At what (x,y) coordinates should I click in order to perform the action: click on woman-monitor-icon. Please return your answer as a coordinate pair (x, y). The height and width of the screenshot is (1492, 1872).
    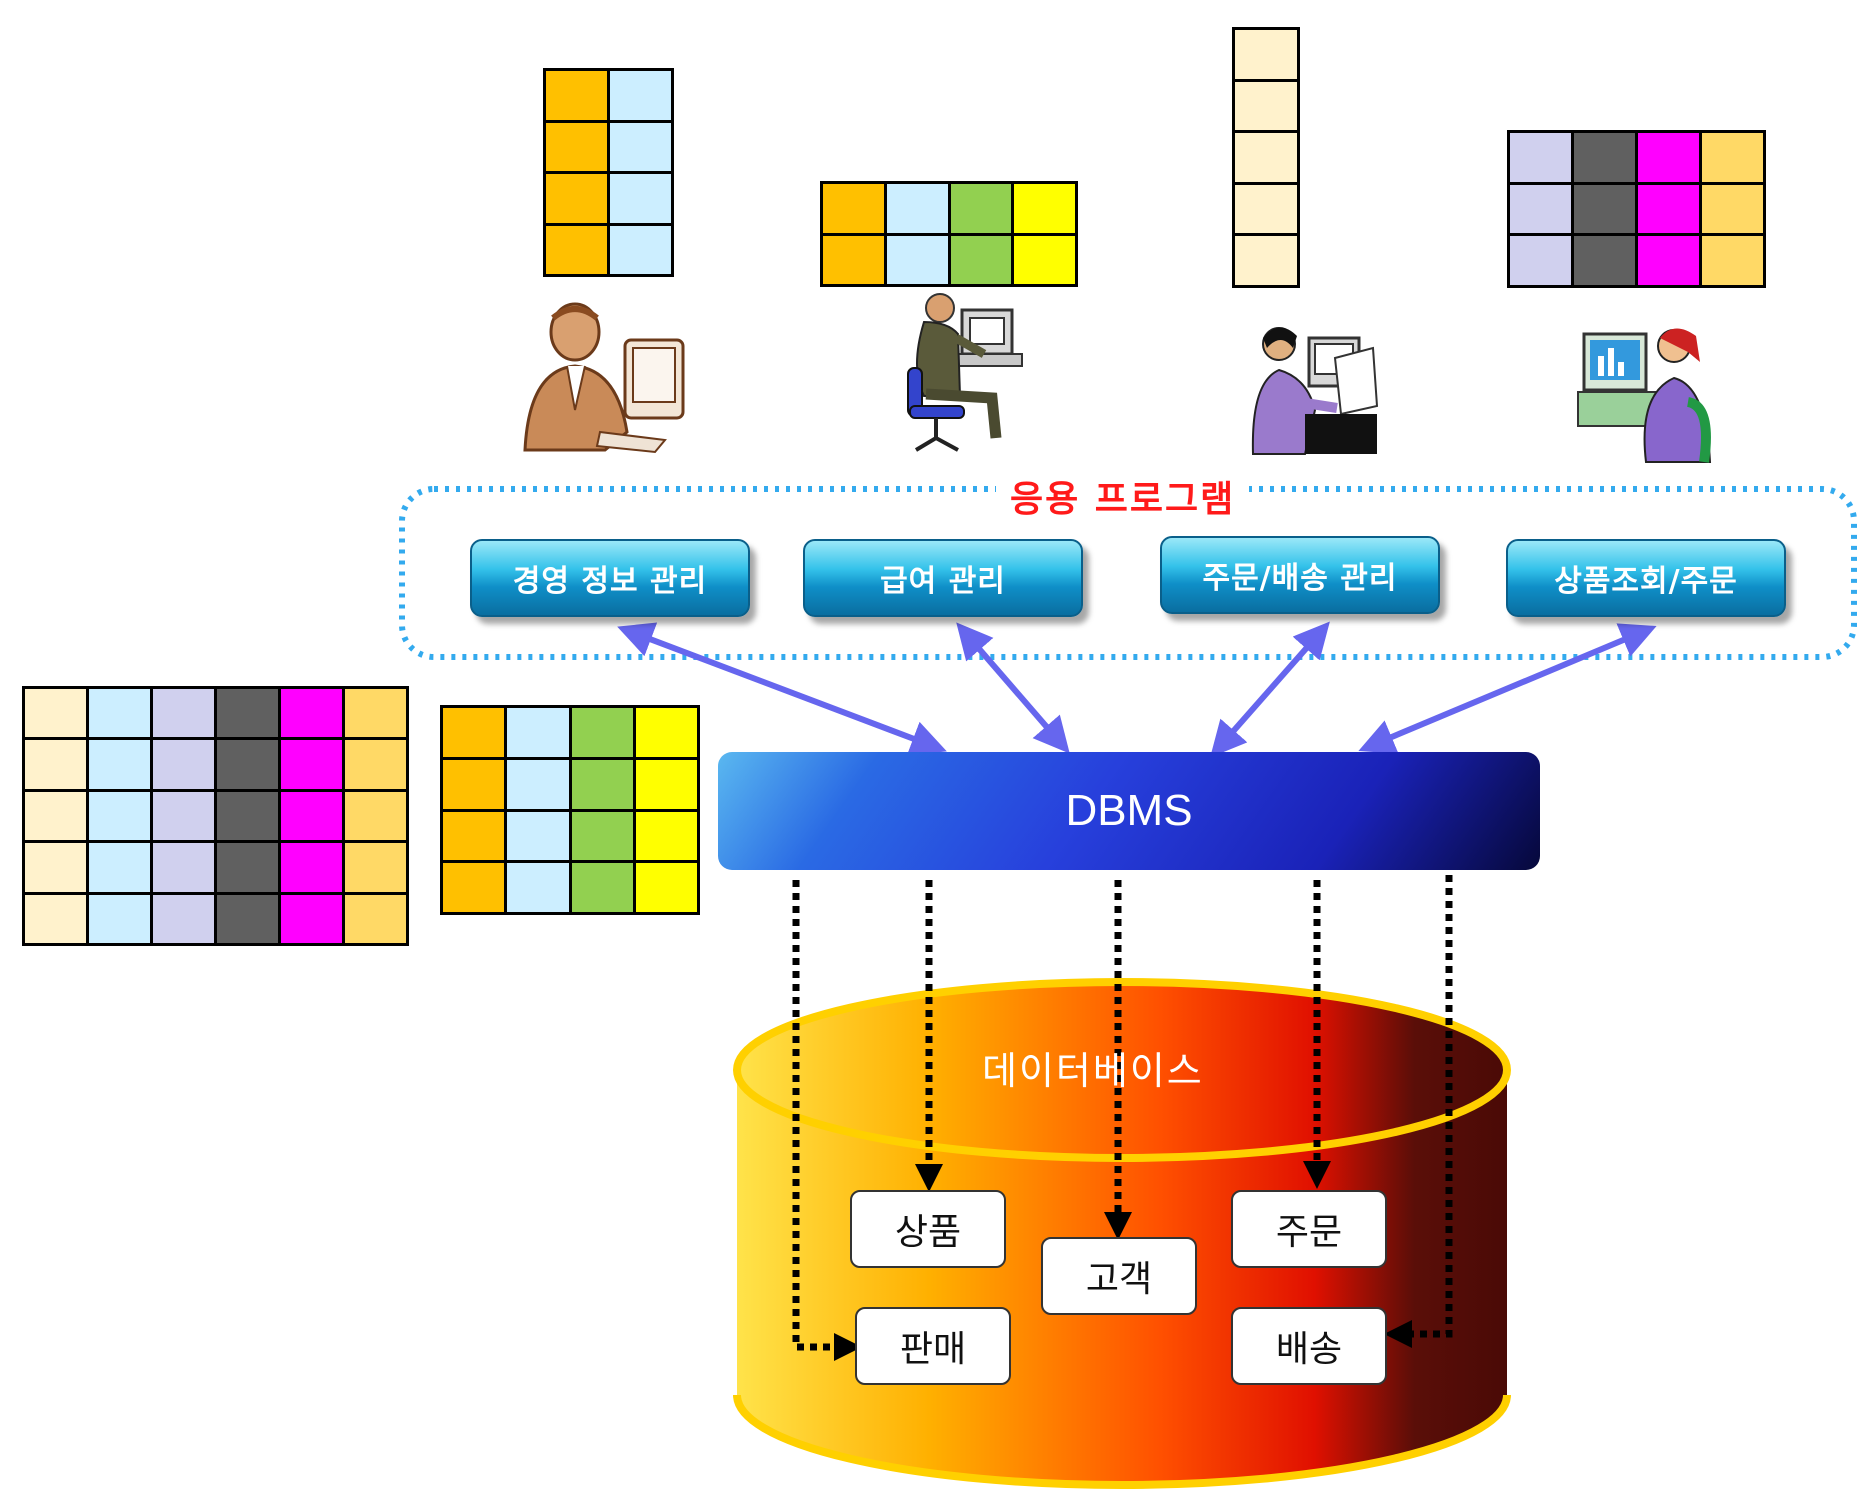
    Looking at the image, I should click on (1644, 395).